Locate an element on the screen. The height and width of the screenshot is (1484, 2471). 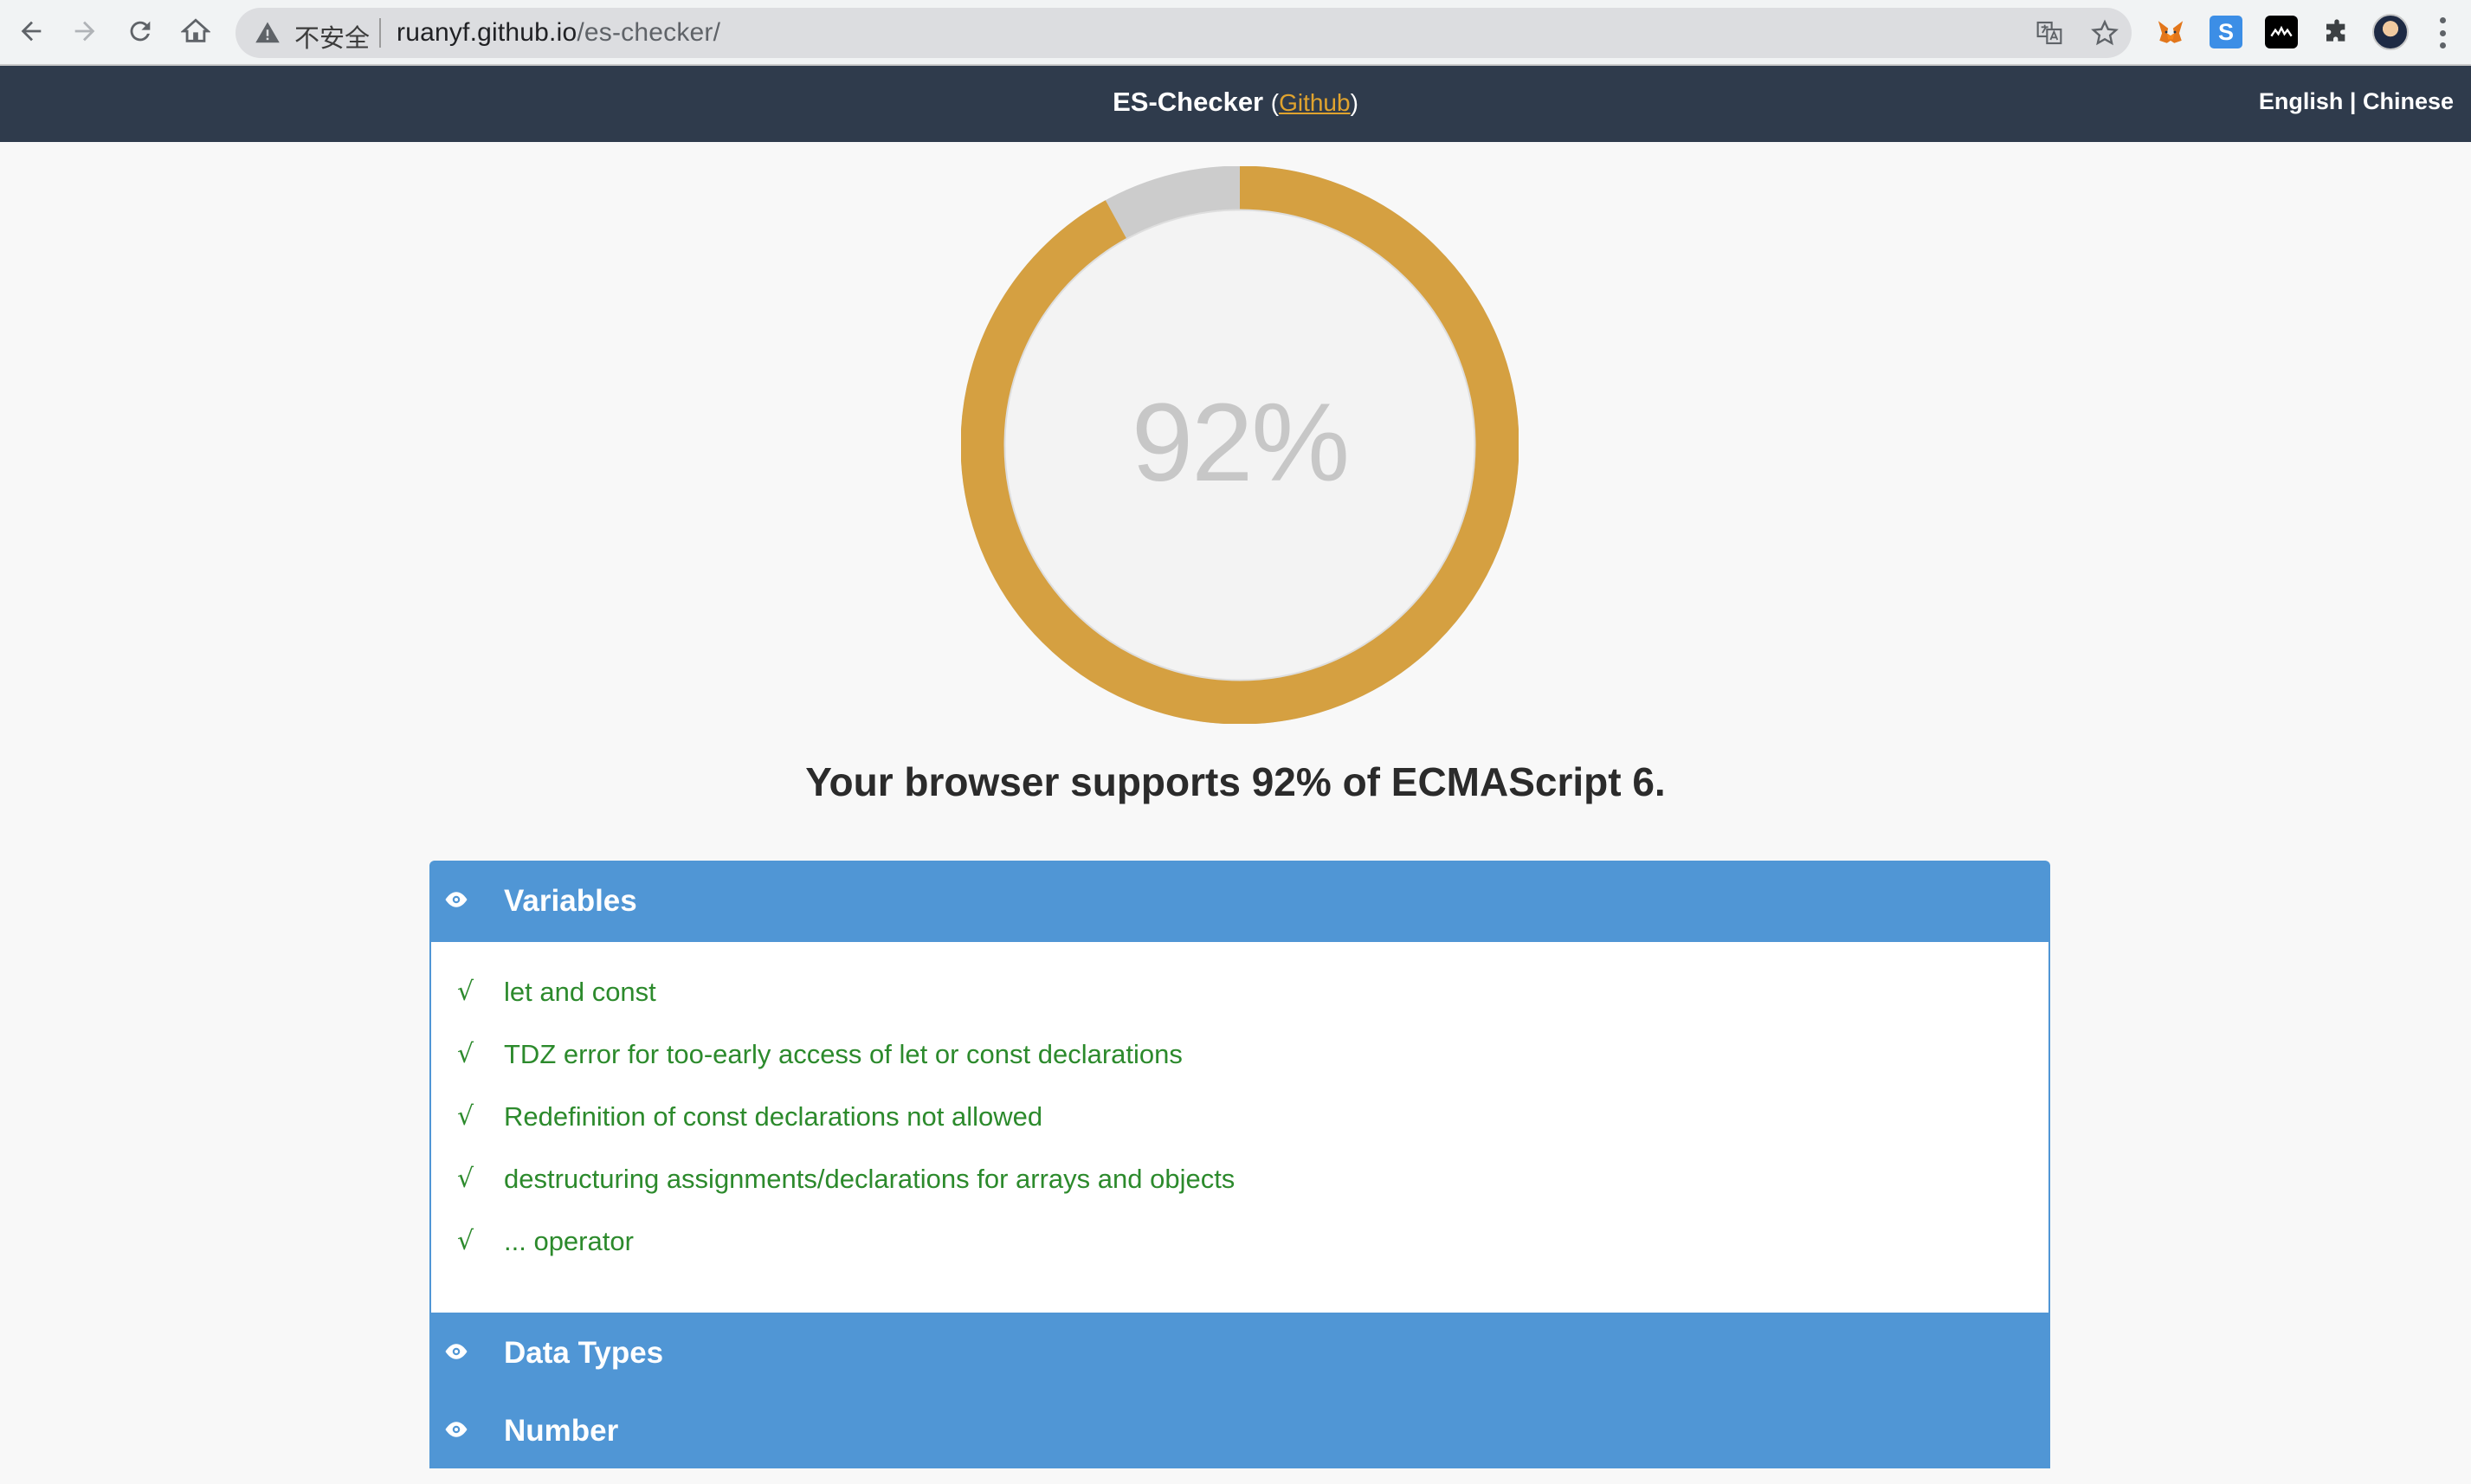
site-title: ES-Checker (Github) is located at coordinates (1235, 102).